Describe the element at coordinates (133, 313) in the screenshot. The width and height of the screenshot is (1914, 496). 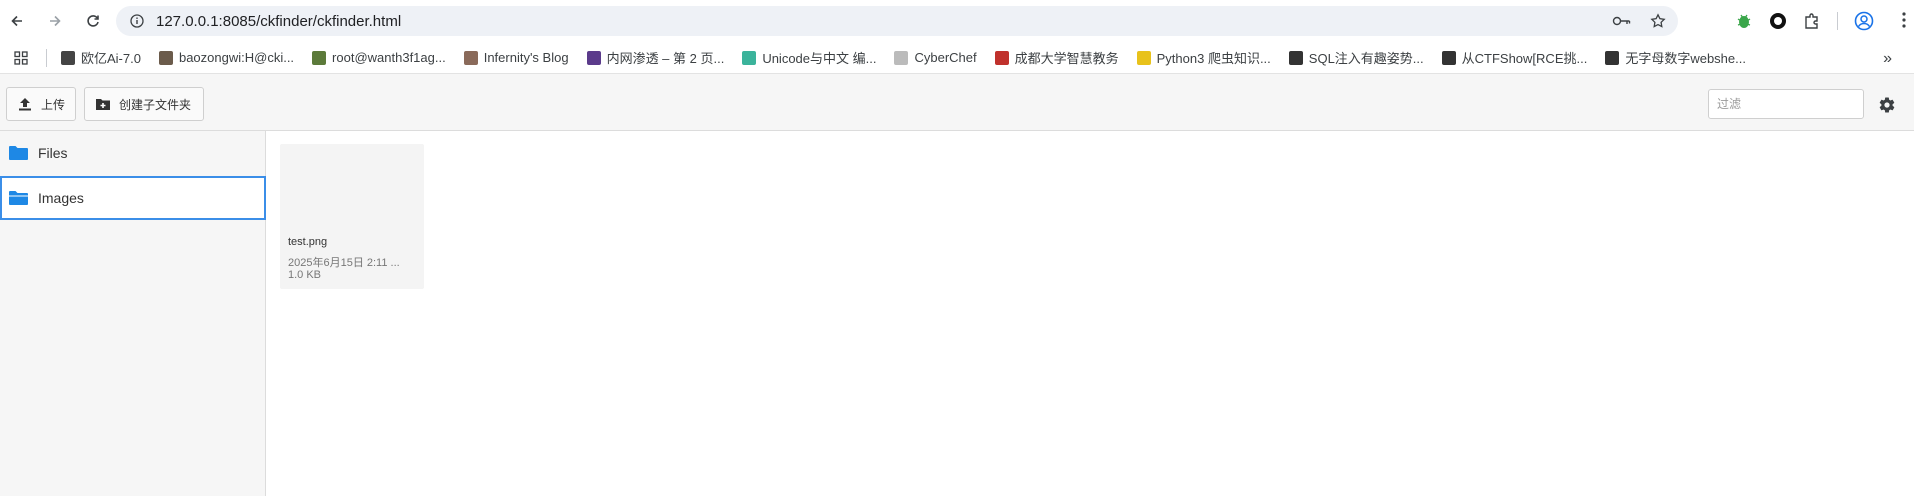
I see `folder-tree-sidebar: Files Images` at that location.